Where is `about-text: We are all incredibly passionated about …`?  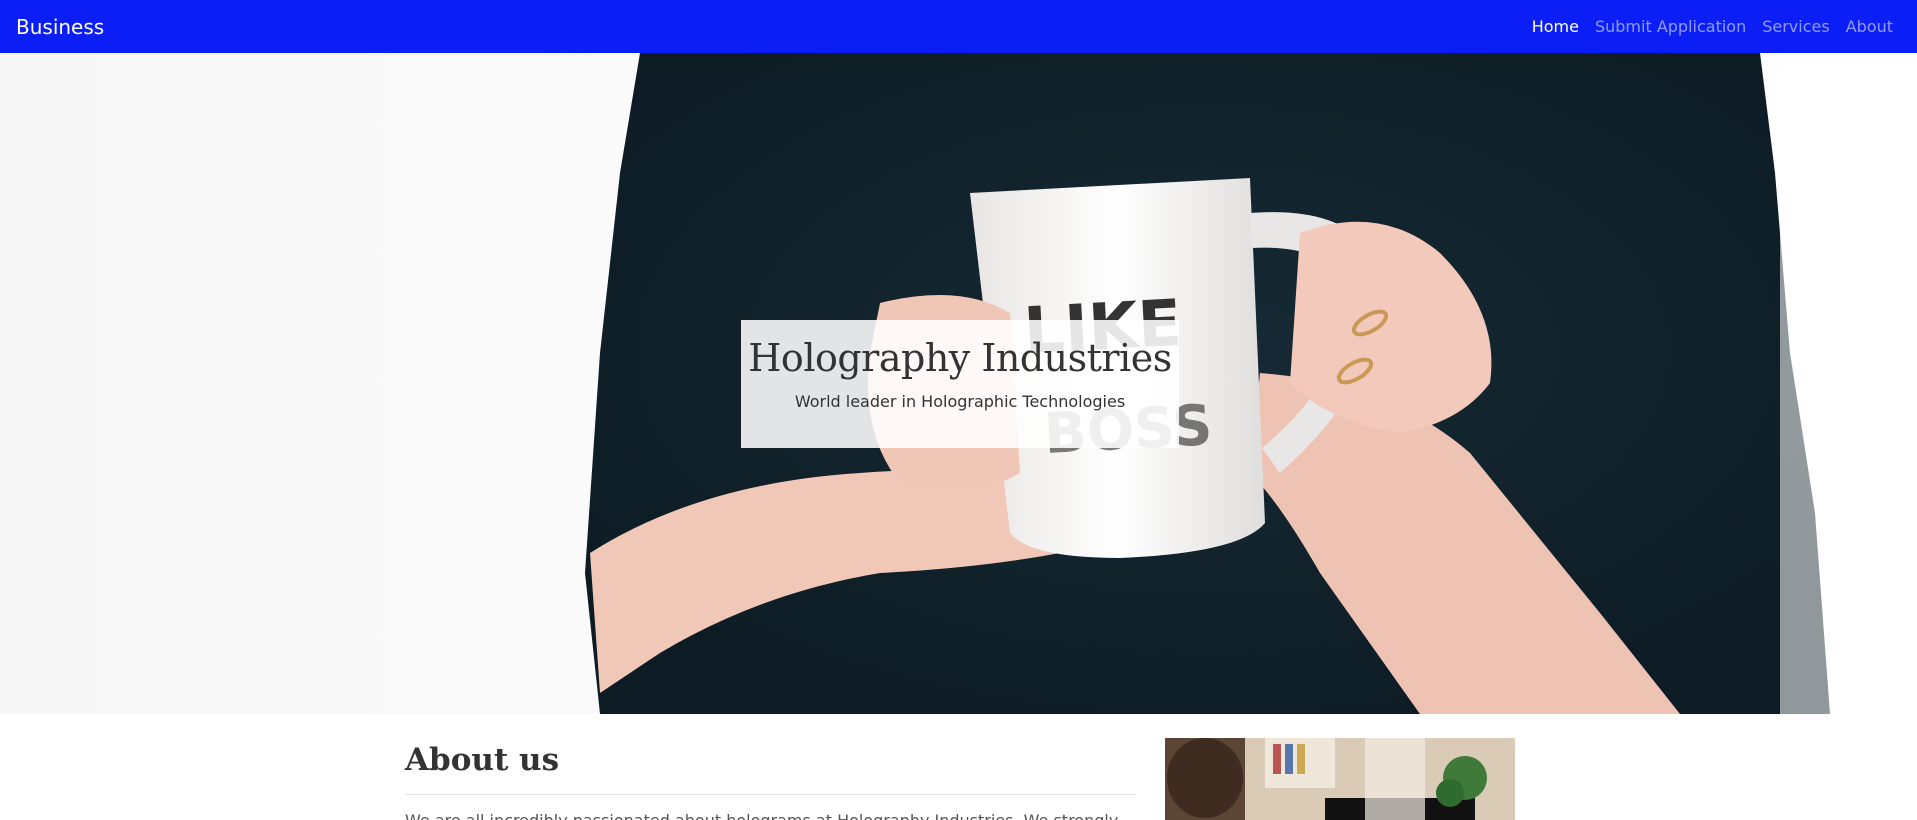 about-text: We are all incredibly passionated about … is located at coordinates (770, 815).